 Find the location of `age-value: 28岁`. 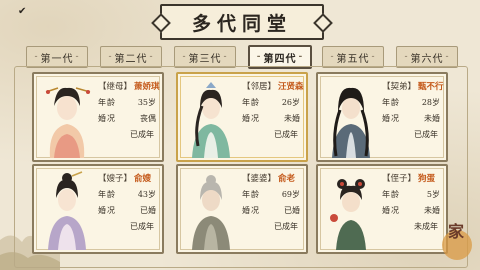

age-value: 28岁 is located at coordinates (430, 102).